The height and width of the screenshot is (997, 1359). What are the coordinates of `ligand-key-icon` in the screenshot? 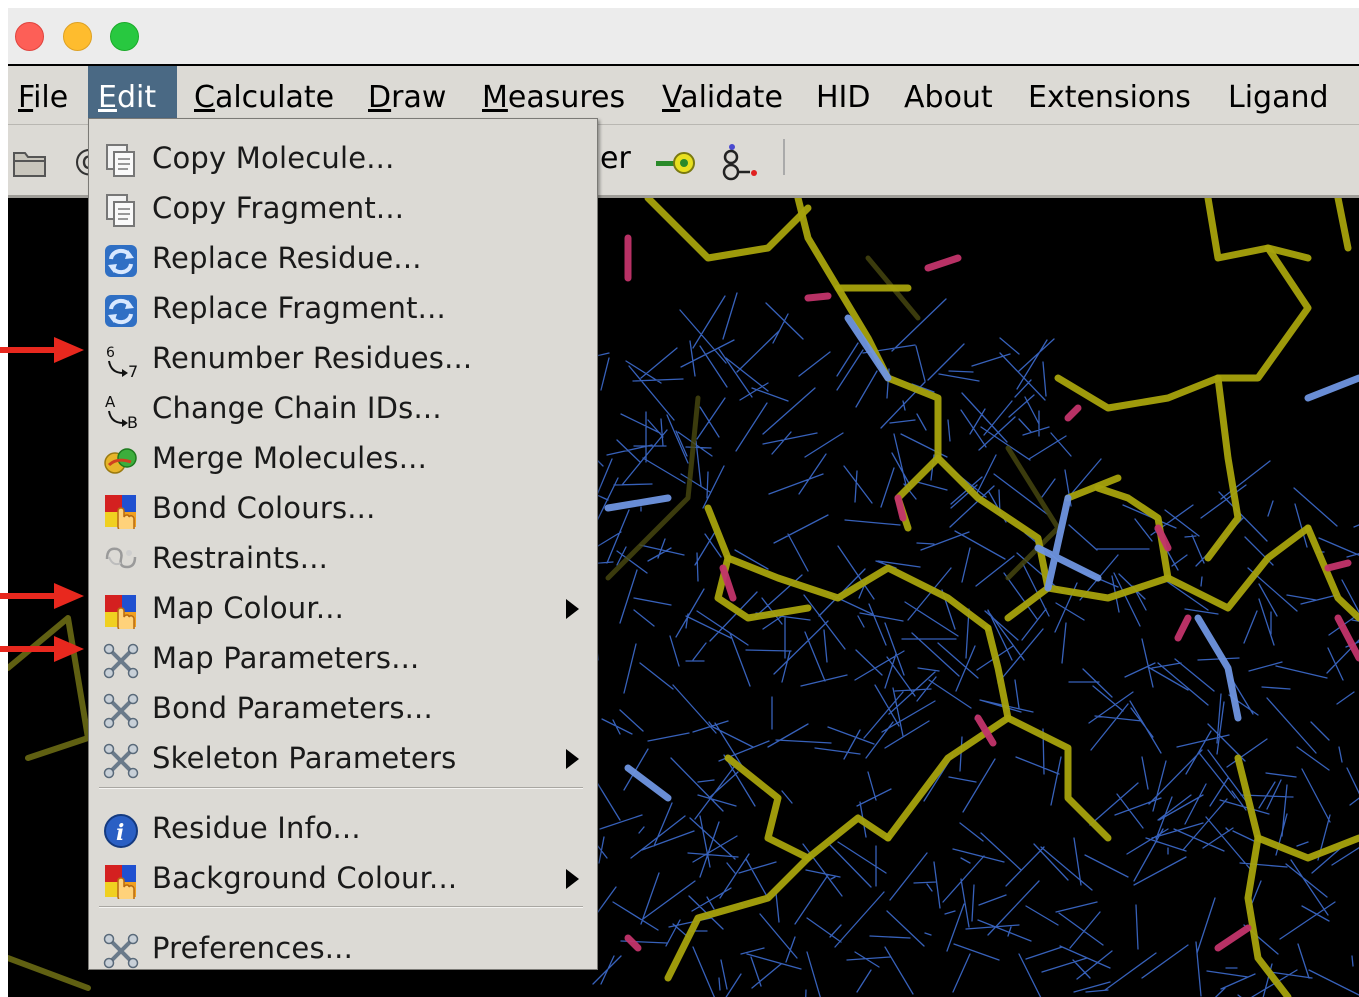 It's located at (677, 165).